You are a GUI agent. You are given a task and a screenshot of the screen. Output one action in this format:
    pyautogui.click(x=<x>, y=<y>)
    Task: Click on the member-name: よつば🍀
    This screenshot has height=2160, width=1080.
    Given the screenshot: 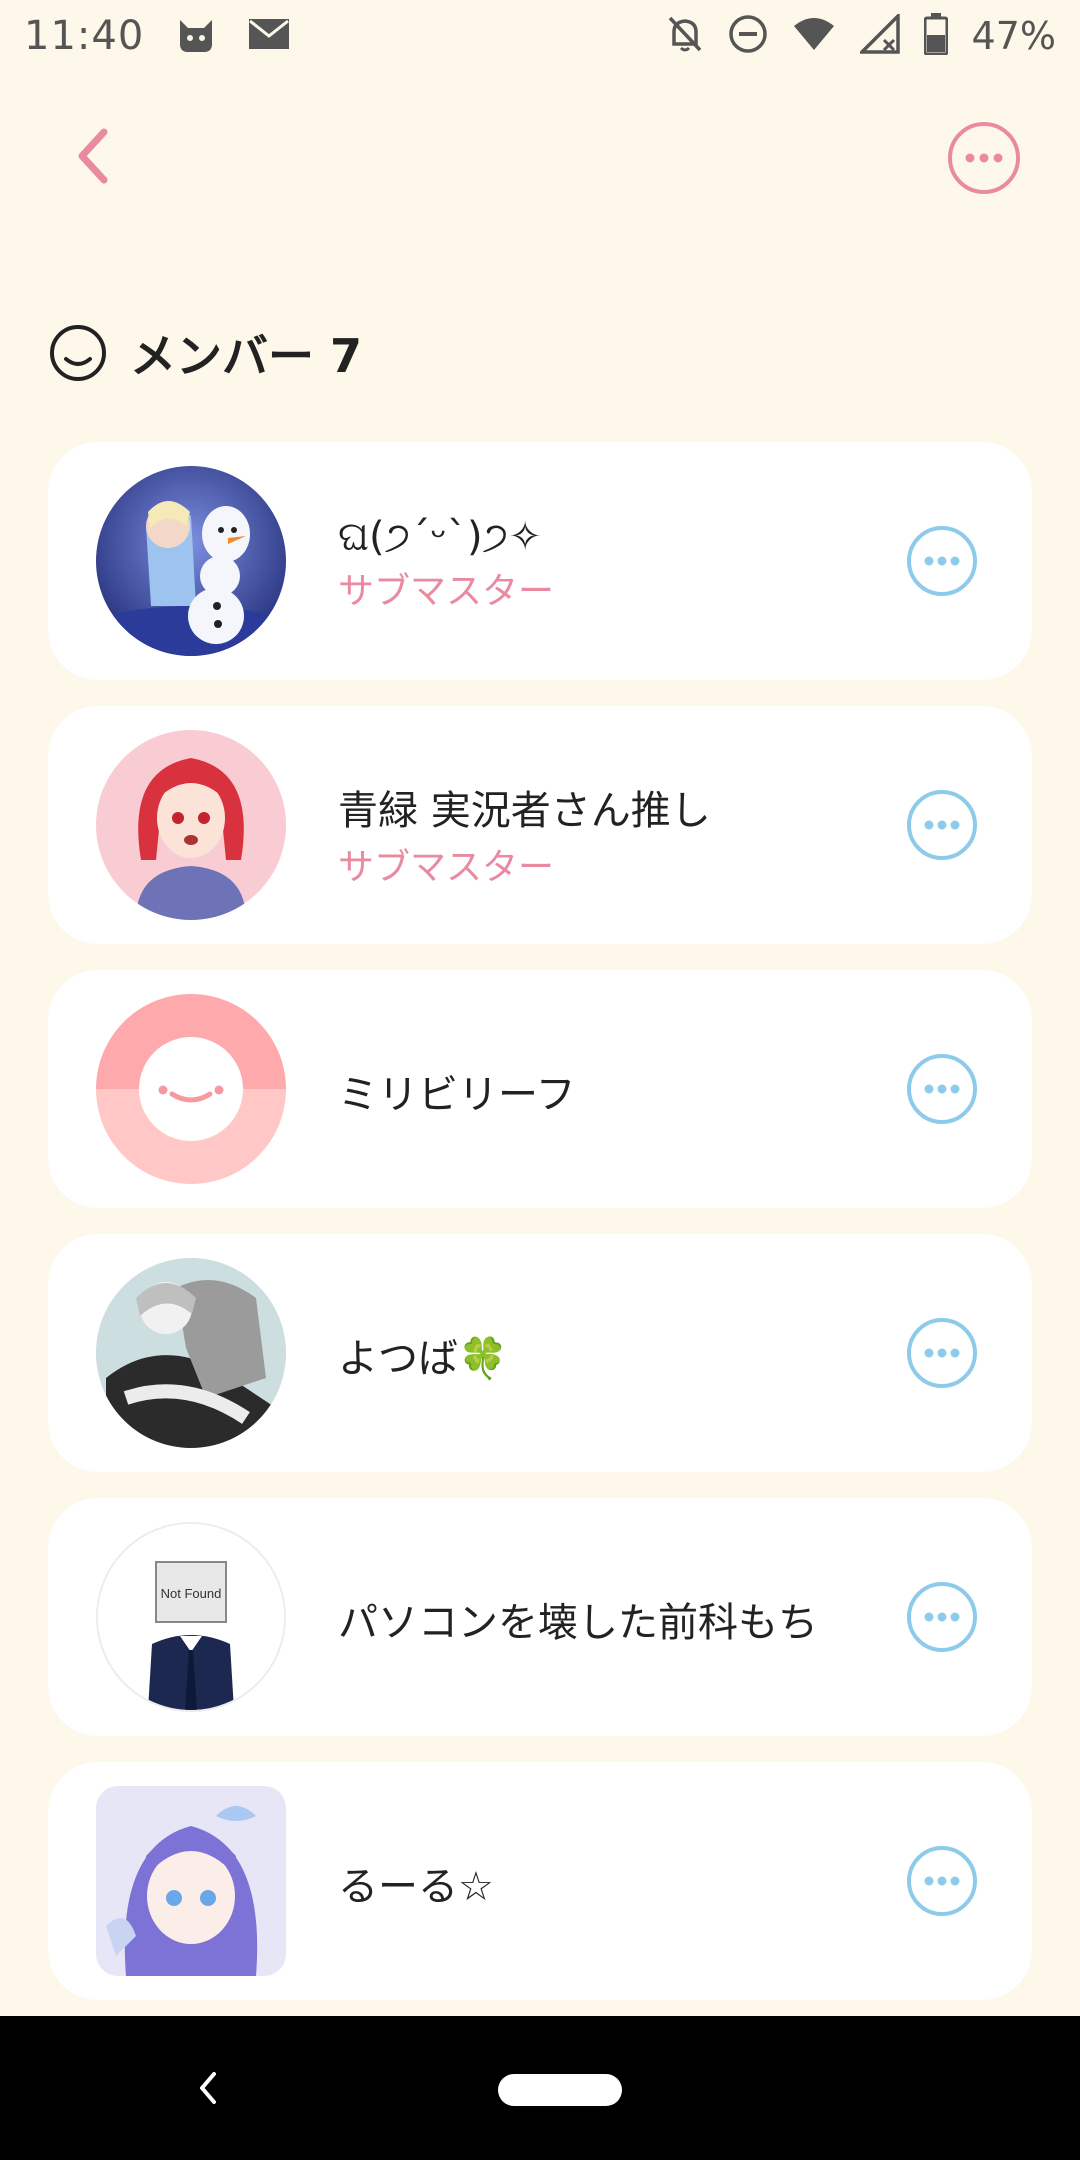 What is the action you would take?
    pyautogui.click(x=423, y=1359)
    